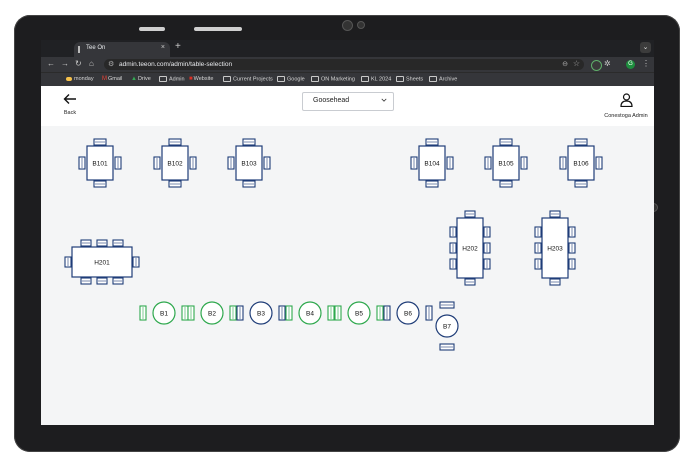 This screenshot has width=695, height=465. What do you see at coordinates (65, 63) in the screenshot?
I see `forward-nav-icon: →` at bounding box center [65, 63].